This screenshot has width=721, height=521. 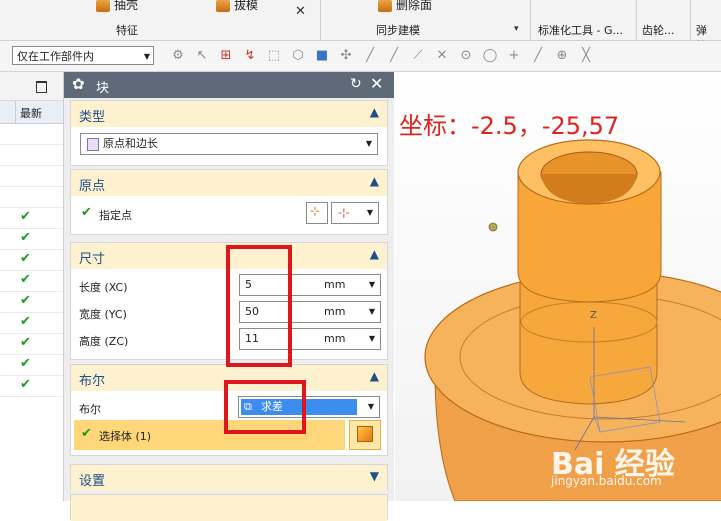 What do you see at coordinates (586, 56) in the screenshot?
I see `bounded-grid-icon: ╳` at bounding box center [586, 56].